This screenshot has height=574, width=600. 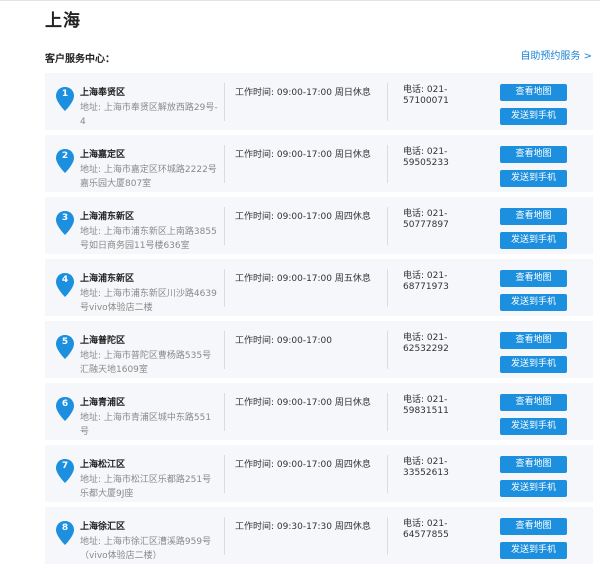 What do you see at coordinates (103, 527) in the screenshot?
I see `store-name: 上海徐汇区` at bounding box center [103, 527].